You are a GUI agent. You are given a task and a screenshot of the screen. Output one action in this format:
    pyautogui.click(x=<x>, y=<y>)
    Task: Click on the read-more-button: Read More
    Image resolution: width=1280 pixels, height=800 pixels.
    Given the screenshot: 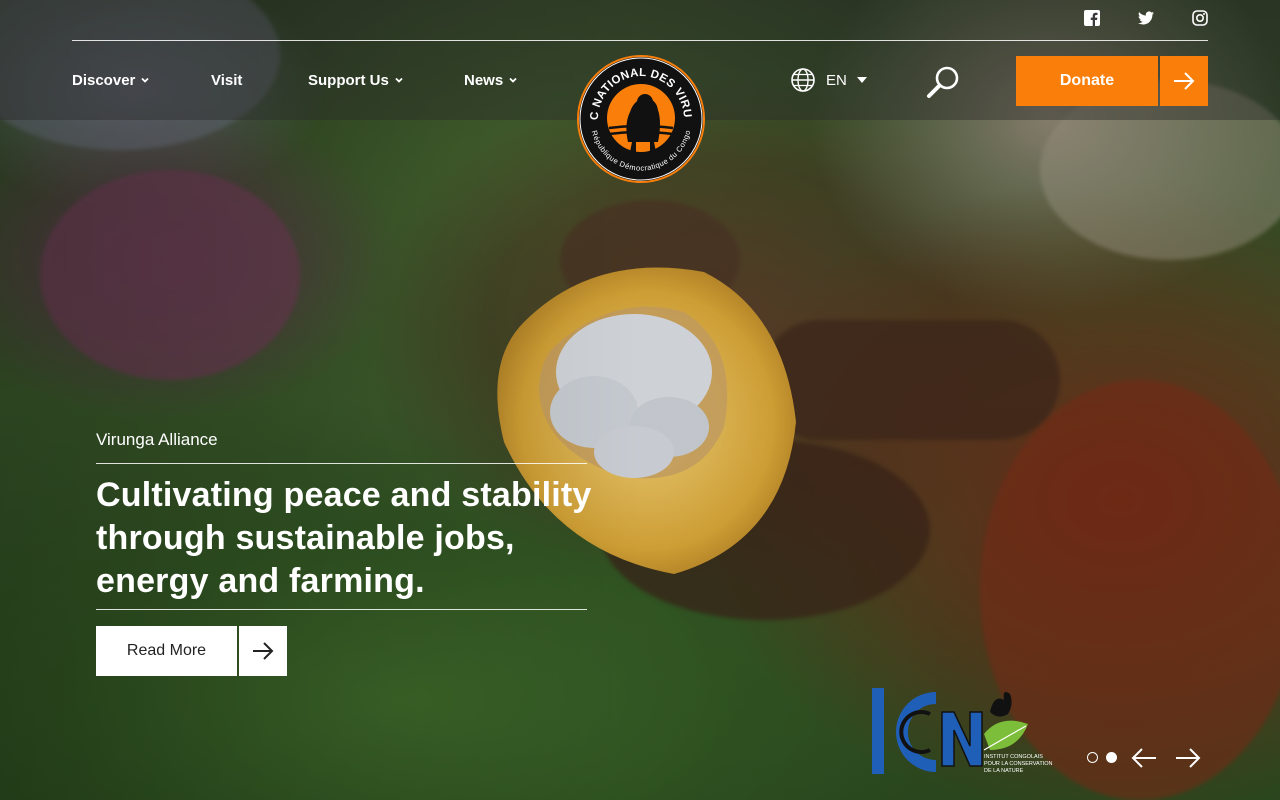 What is the action you would take?
    pyautogui.click(x=191, y=651)
    